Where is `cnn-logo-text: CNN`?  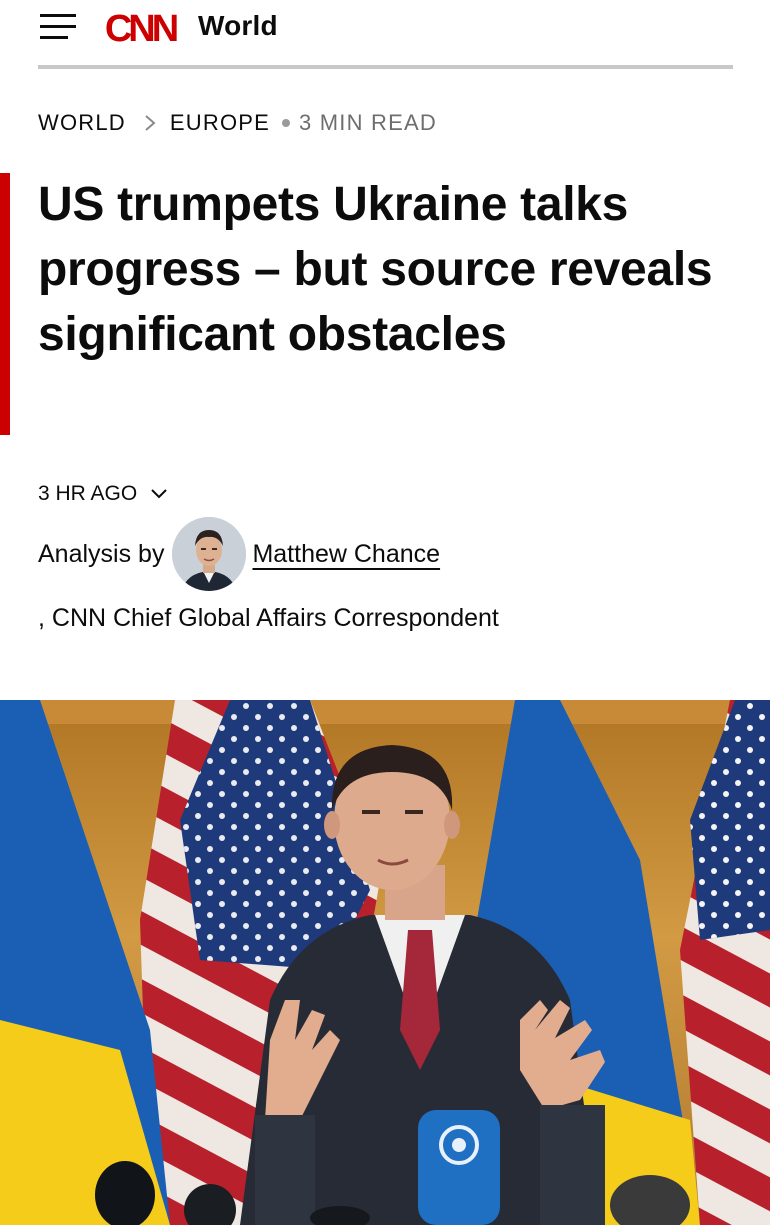
cnn-logo-text: CNN is located at coordinates (141, 28).